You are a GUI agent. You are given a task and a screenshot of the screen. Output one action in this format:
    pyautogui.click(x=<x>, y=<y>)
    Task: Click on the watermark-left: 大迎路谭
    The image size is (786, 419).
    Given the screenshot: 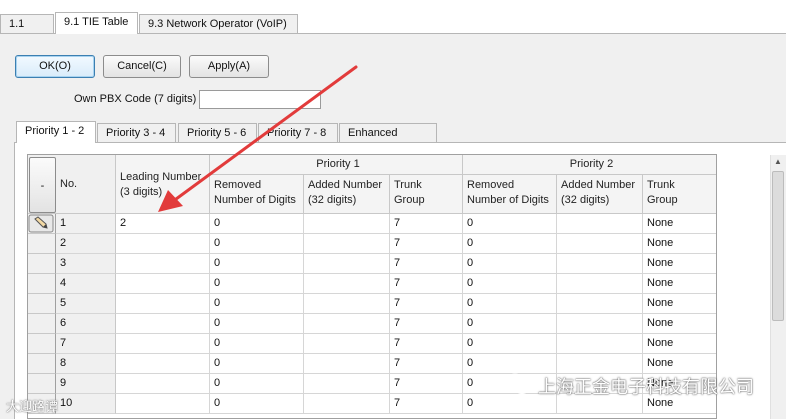 What is the action you would take?
    pyautogui.click(x=32, y=406)
    